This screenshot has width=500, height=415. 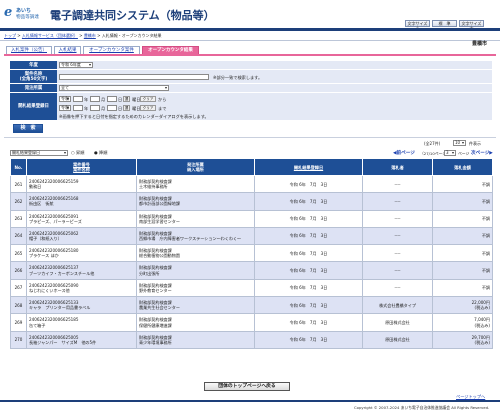 What do you see at coordinates (39, 153) in the screenshot?
I see `sort-field-select: 開札結果登録日` at bounding box center [39, 153].